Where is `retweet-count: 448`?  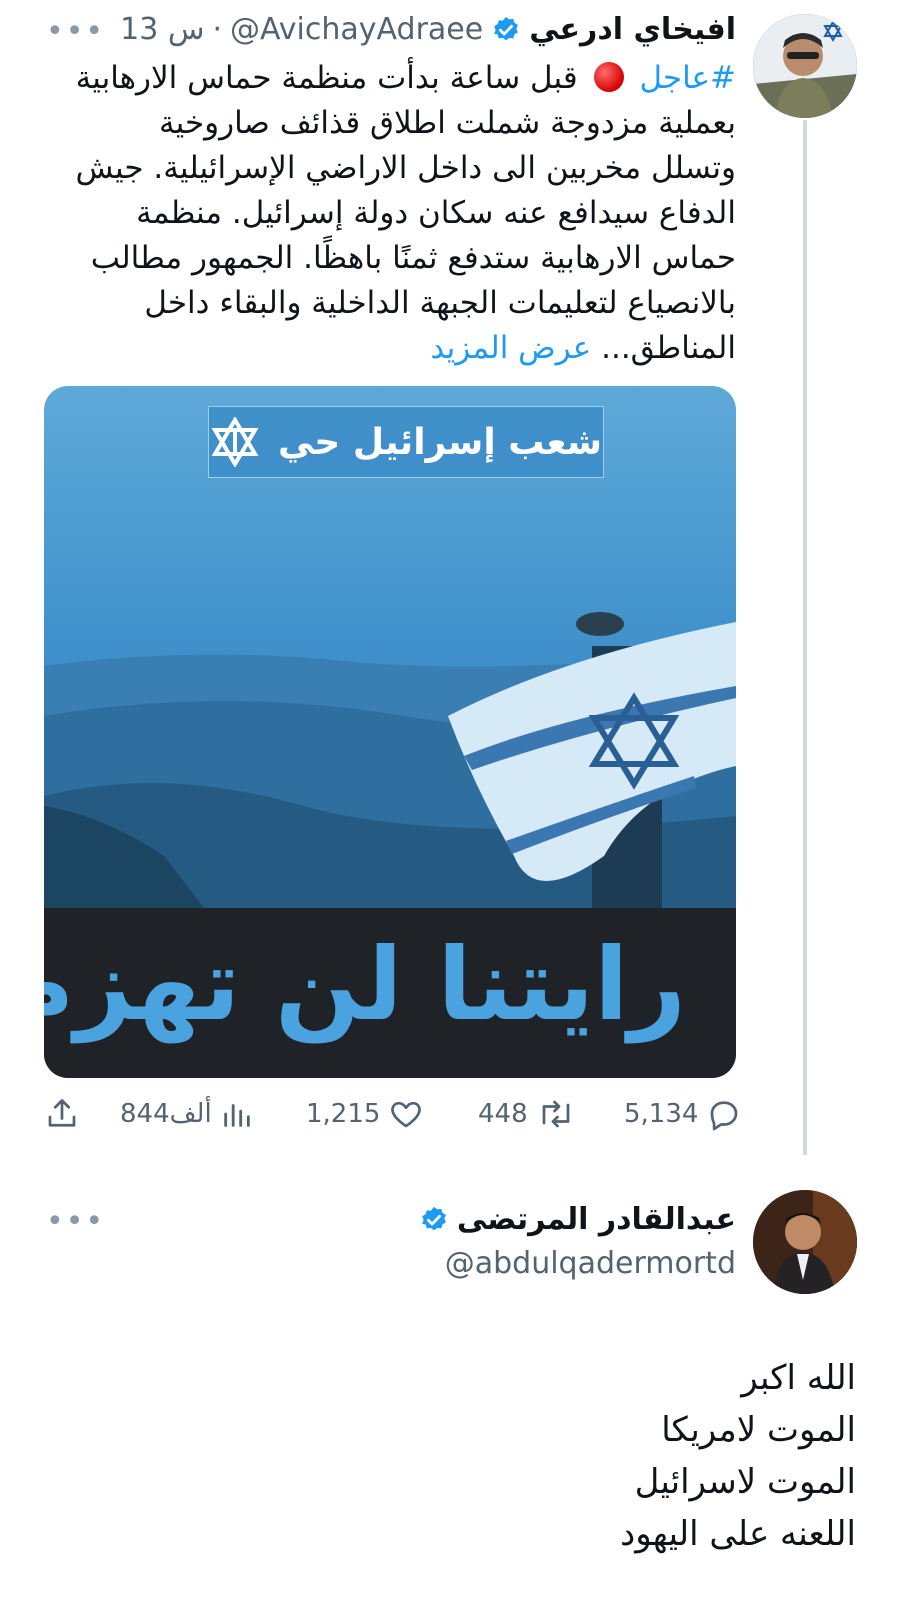
retweet-count: 448 is located at coordinates (503, 1114).